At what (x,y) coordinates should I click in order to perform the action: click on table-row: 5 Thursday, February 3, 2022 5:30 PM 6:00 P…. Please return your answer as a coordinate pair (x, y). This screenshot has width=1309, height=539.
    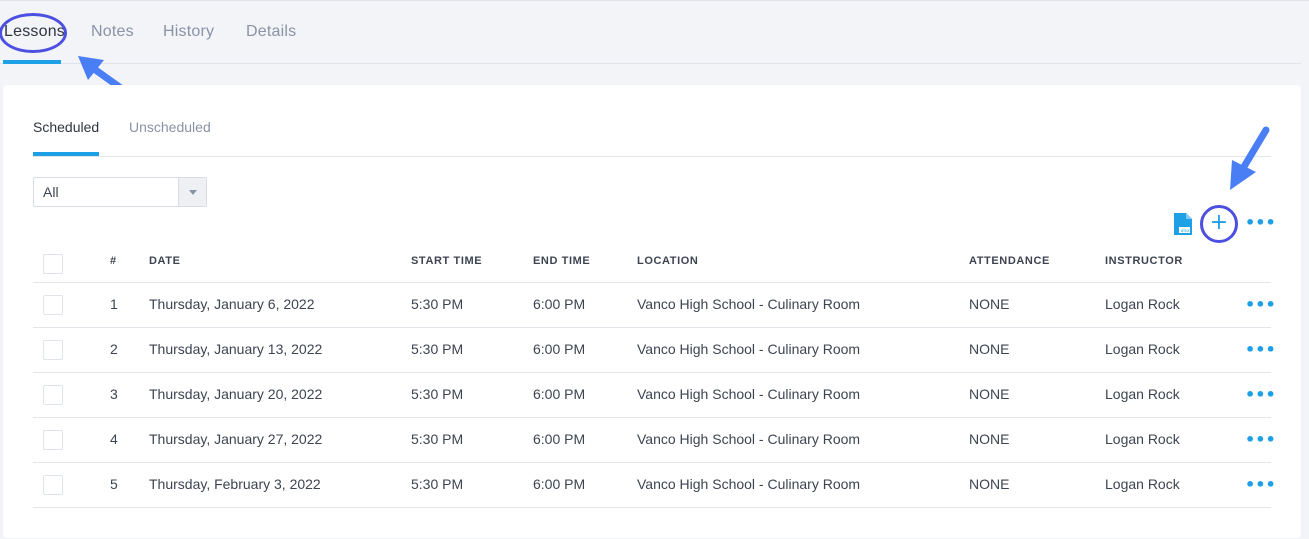
    Looking at the image, I should click on (654, 485).